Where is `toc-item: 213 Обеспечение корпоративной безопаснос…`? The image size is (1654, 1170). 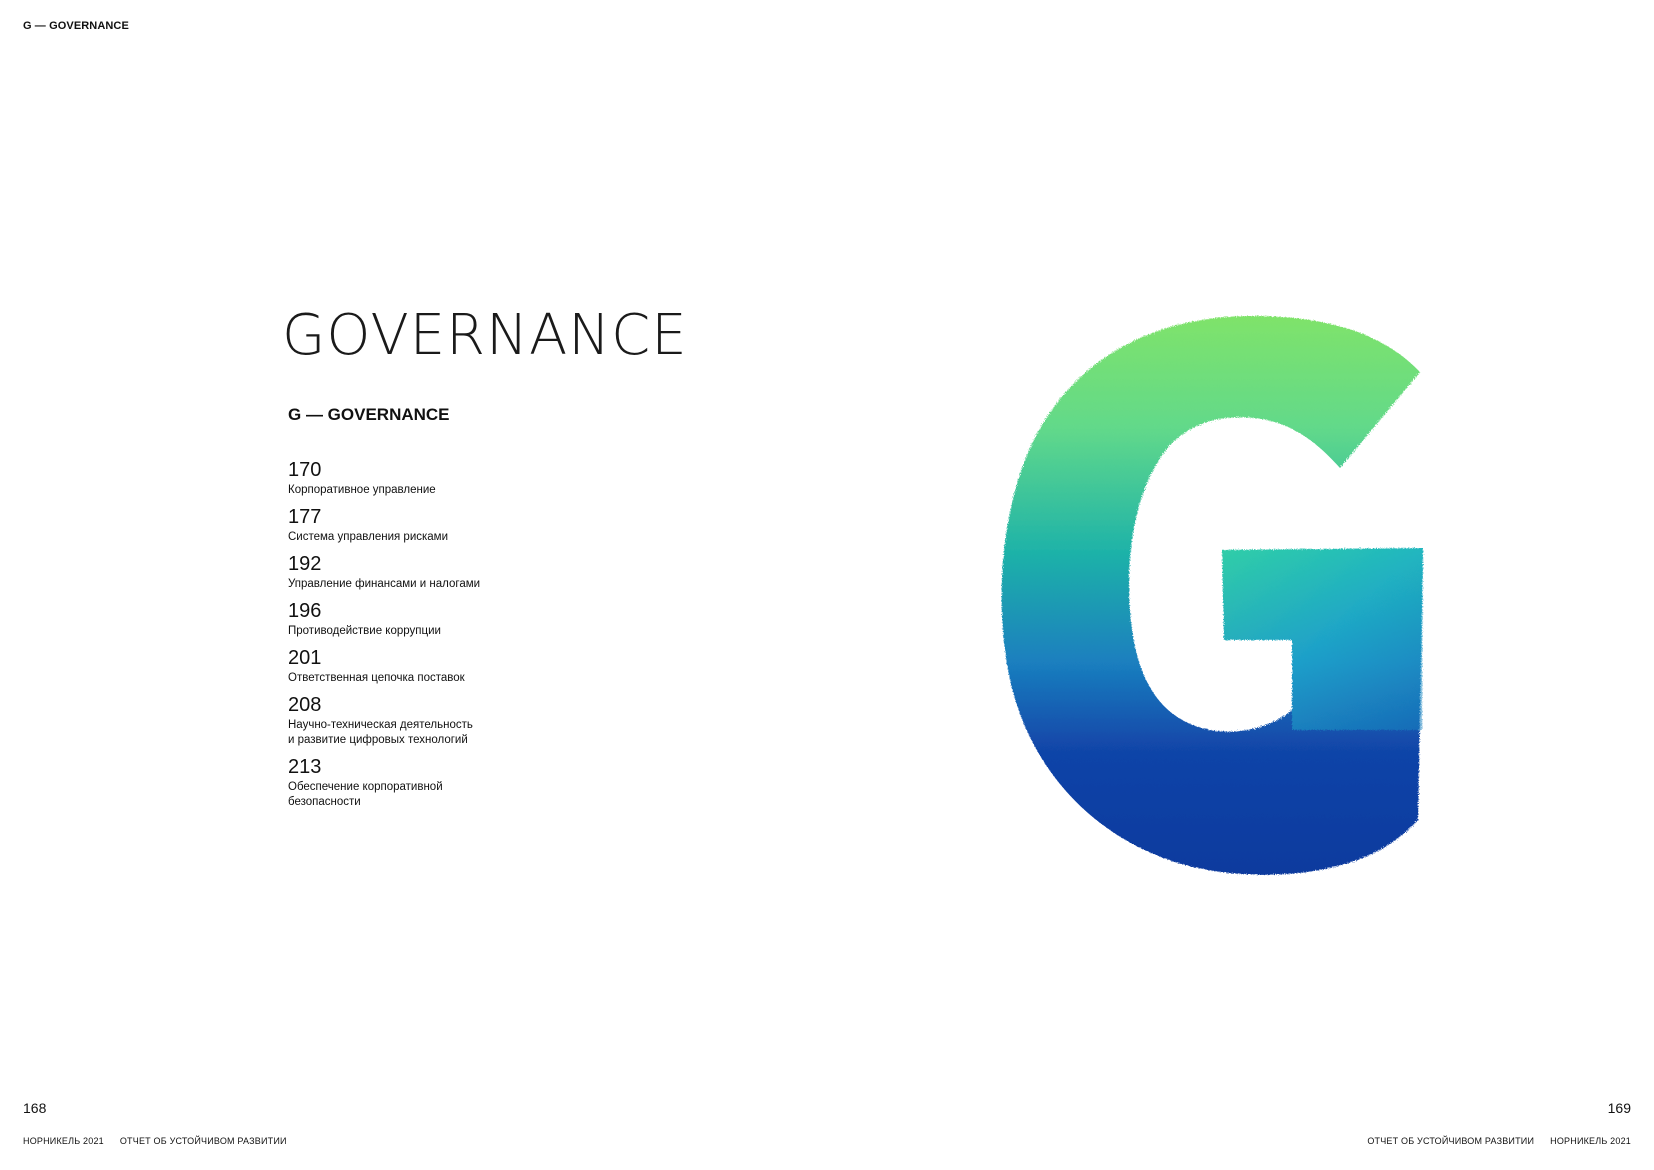
toc-item: 213 Обеспечение корпоративной безопаснос… is located at coordinates (408, 783).